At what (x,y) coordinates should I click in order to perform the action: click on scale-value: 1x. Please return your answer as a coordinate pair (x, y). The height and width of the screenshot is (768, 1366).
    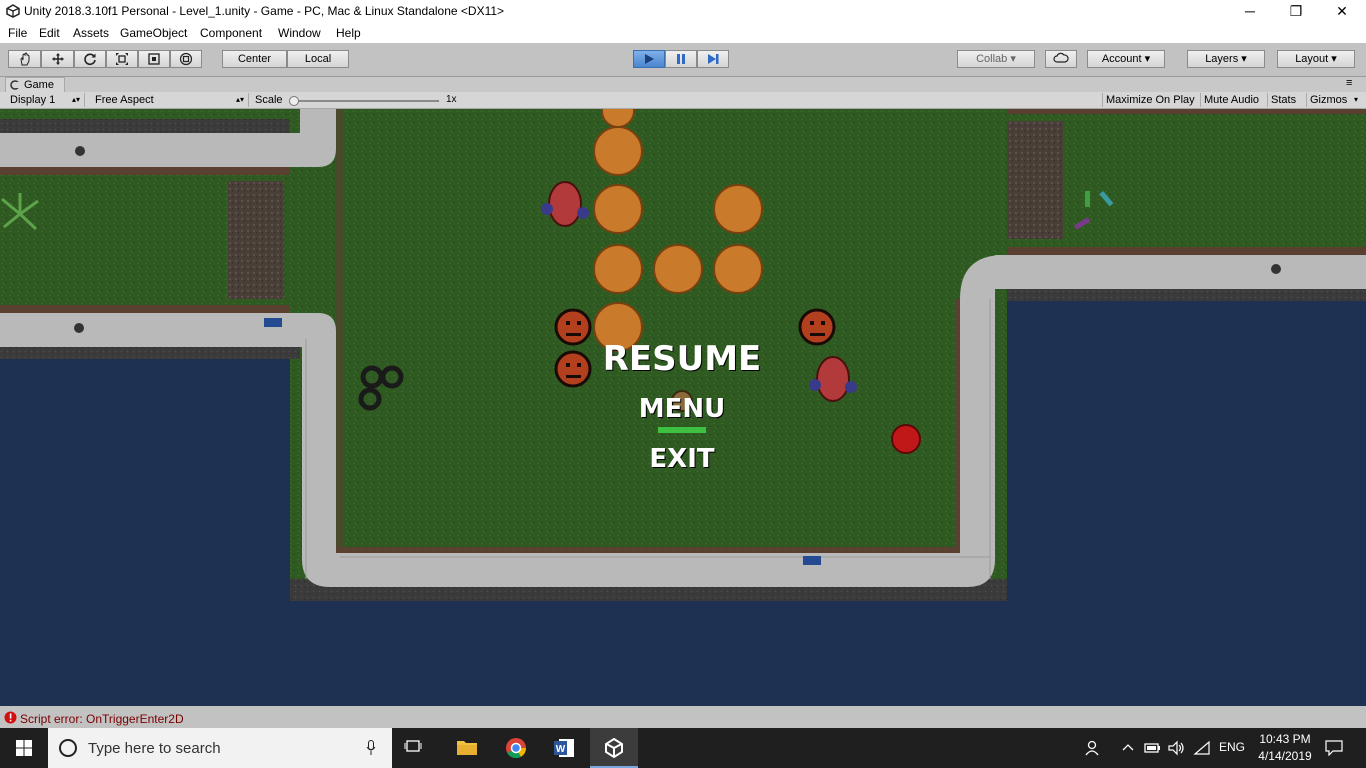
    Looking at the image, I should click on (451, 99).